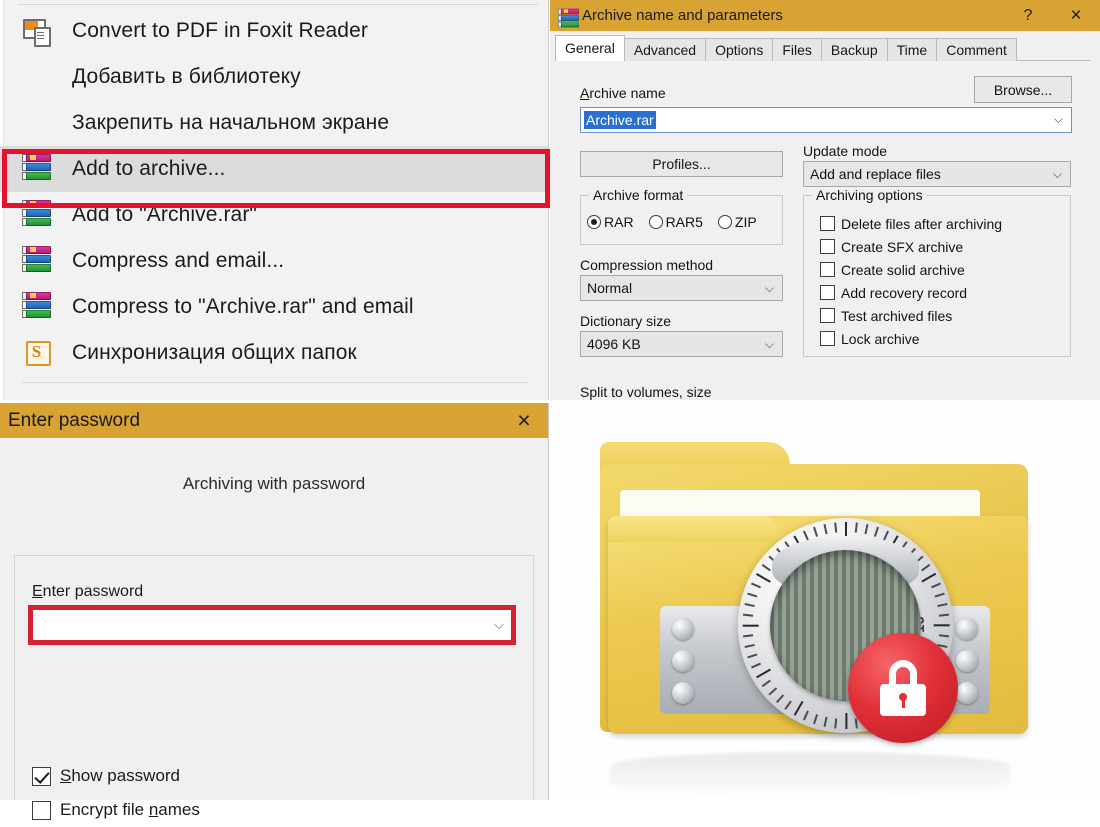  Describe the element at coordinates (116, 810) in the screenshot. I see `checkbox-encrypt-file-names: Encrypt file names` at that location.